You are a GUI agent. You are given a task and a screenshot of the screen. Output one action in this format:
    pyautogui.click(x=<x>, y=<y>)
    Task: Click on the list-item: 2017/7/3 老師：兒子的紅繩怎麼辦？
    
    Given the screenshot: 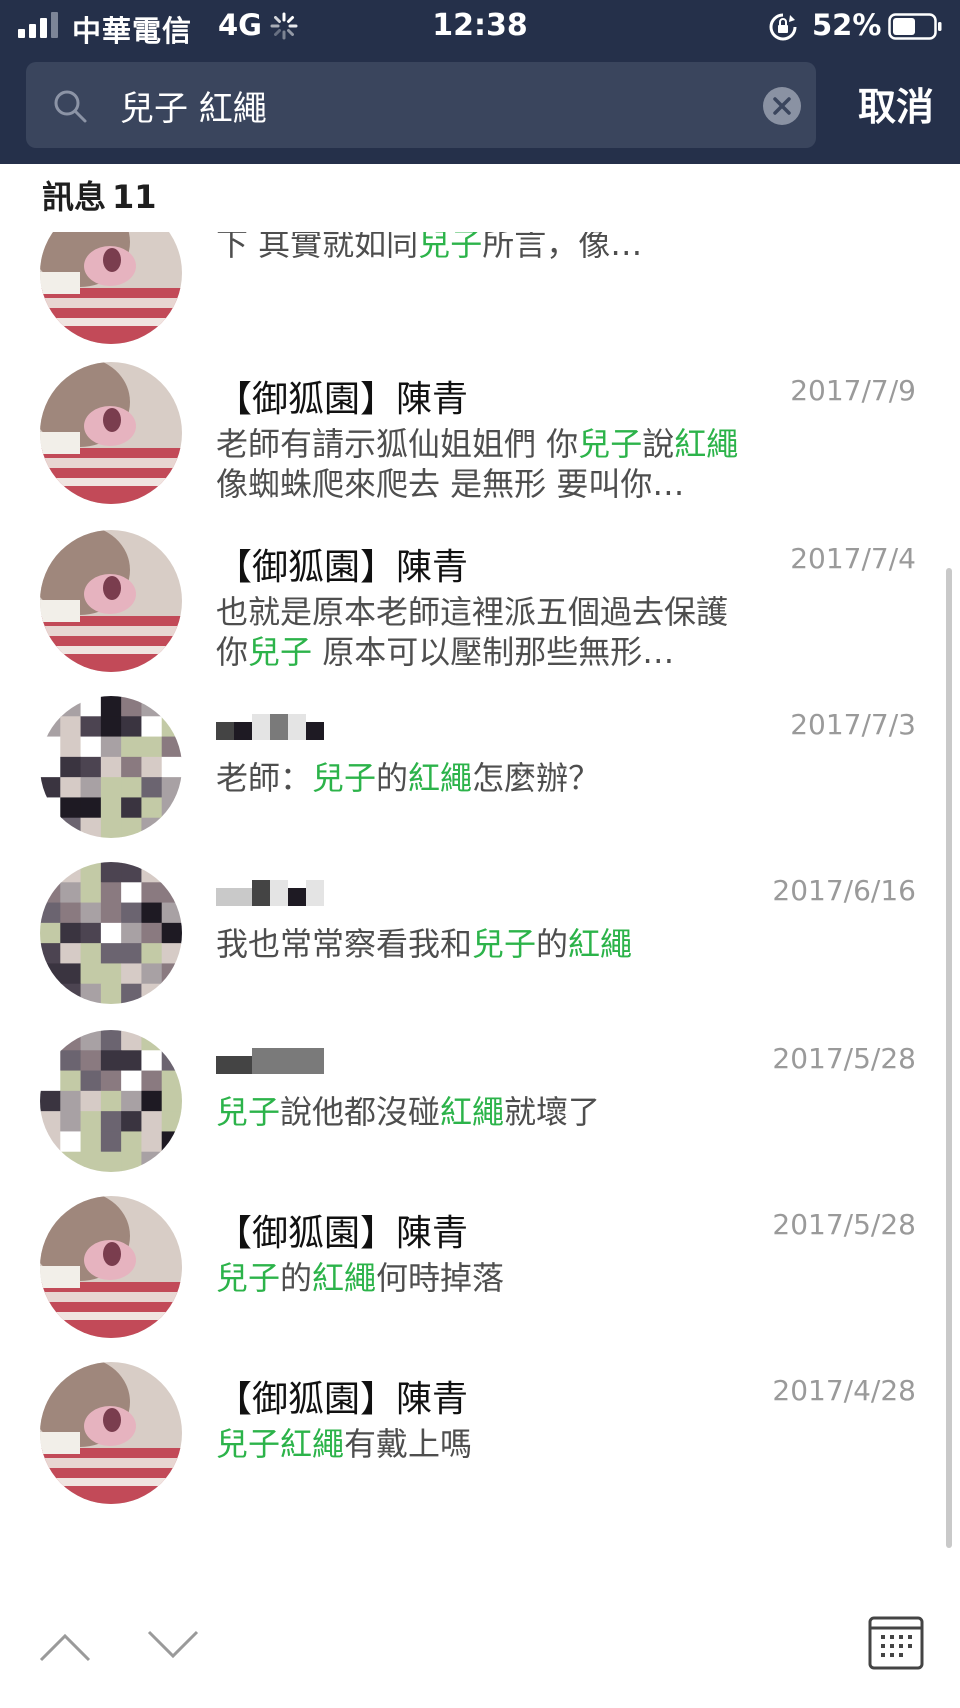 What is the action you would take?
    pyautogui.click(x=480, y=769)
    